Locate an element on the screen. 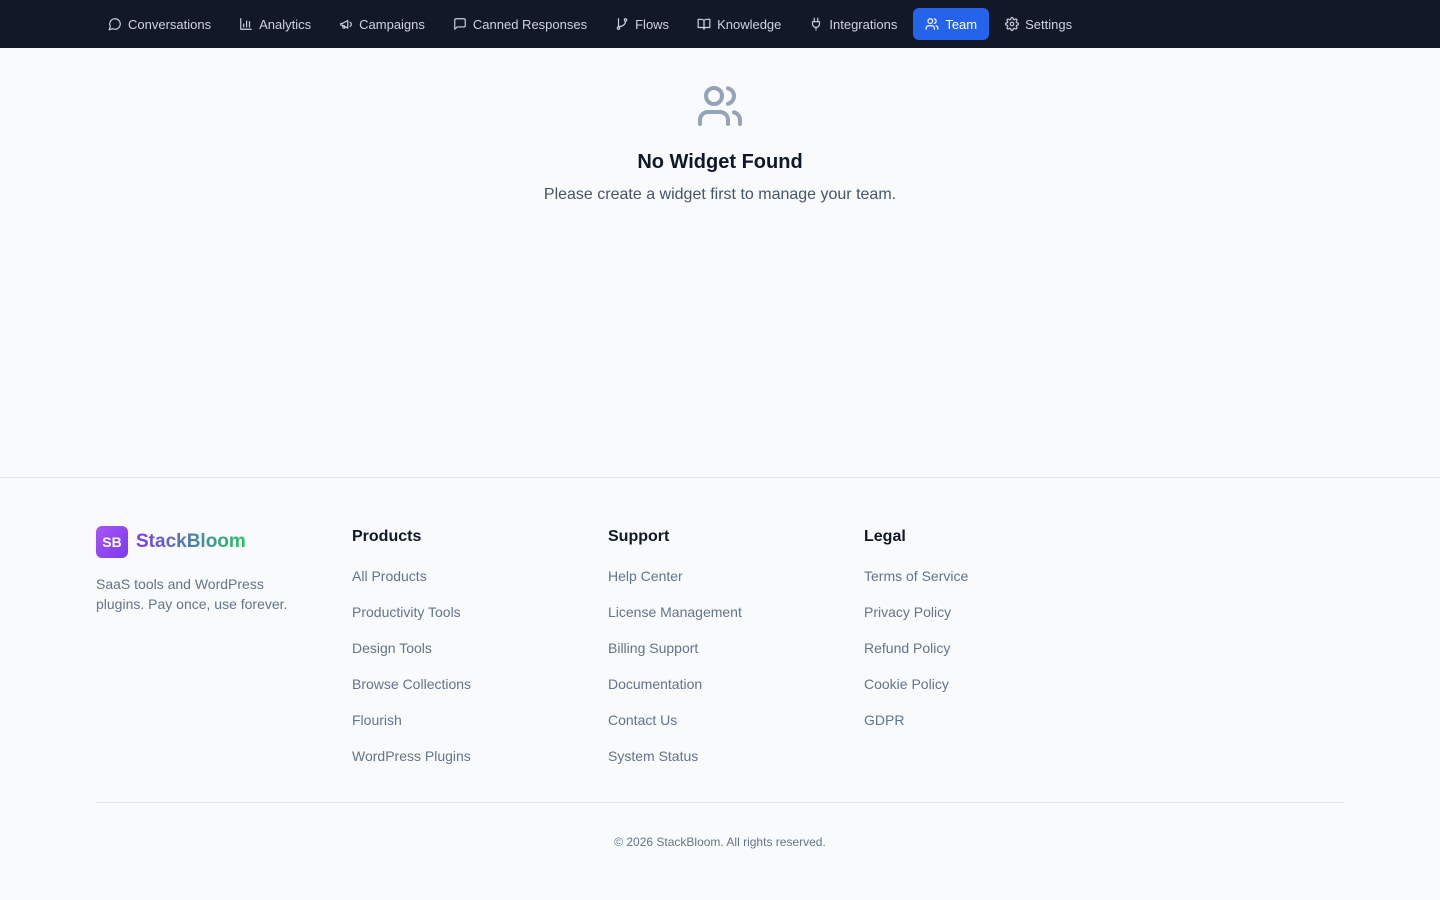  footer-column-title: Products is located at coordinates (387, 536).